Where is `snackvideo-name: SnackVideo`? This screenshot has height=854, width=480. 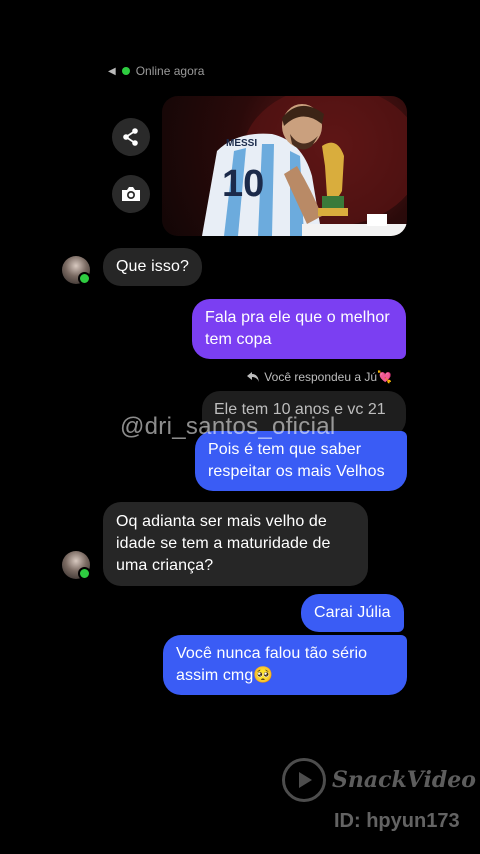 snackvideo-name: SnackVideo is located at coordinates (404, 780).